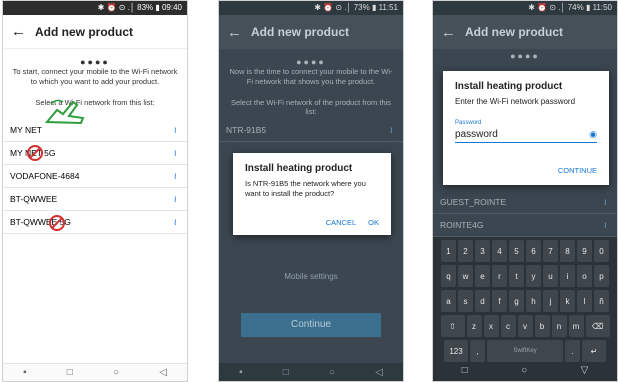 The image size is (618, 382). Describe the element at coordinates (516, 276) in the screenshot. I see `key: t` at that location.